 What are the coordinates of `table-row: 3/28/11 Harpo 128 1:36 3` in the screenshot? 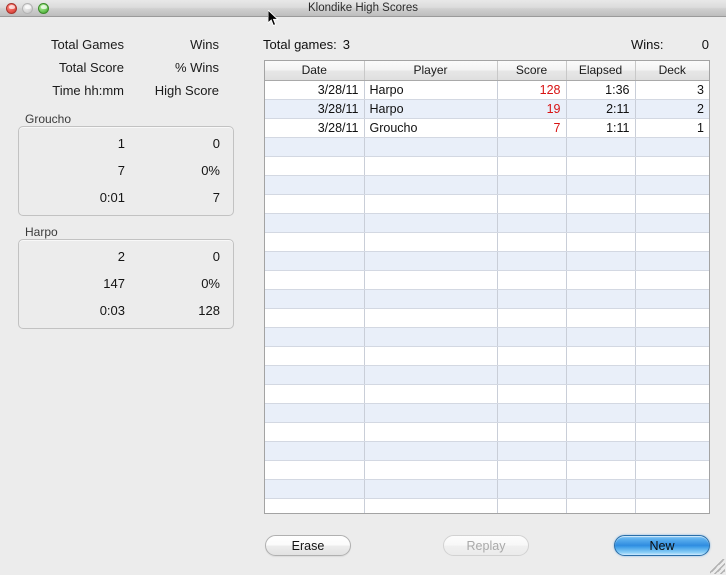 It's located at (487, 90).